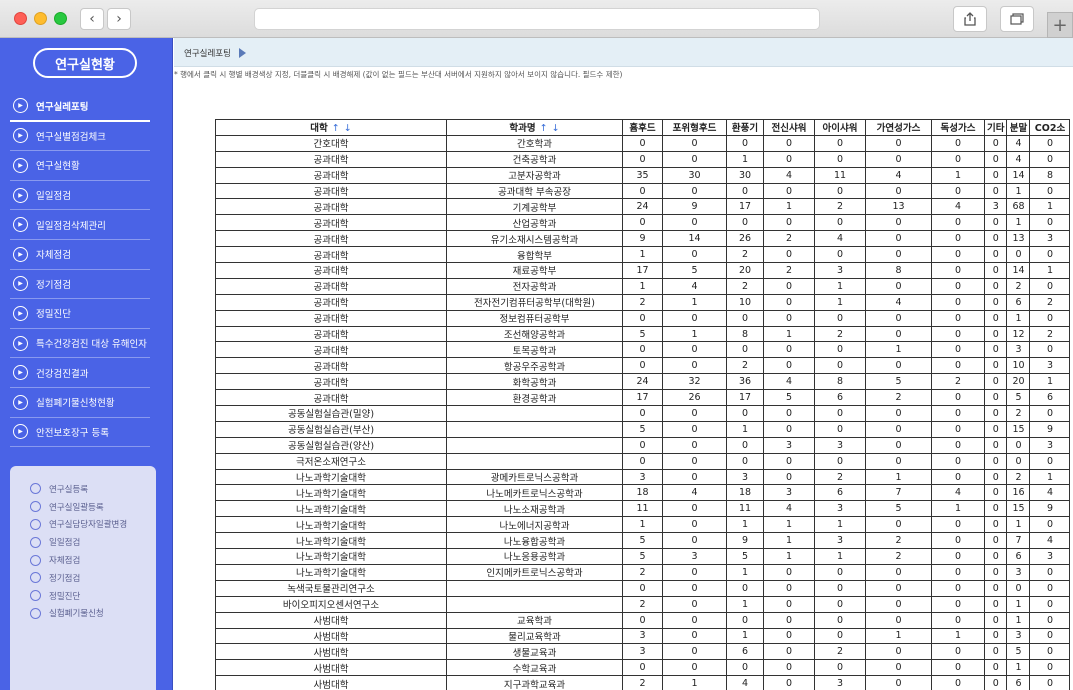 Image resolution: width=1073 pixels, height=690 pixels. Describe the element at coordinates (643, 175) in the screenshot. I see `table-row: 공과대학 고분자공학과 35 30 30 4 11 4 1 0 14 8` at that location.